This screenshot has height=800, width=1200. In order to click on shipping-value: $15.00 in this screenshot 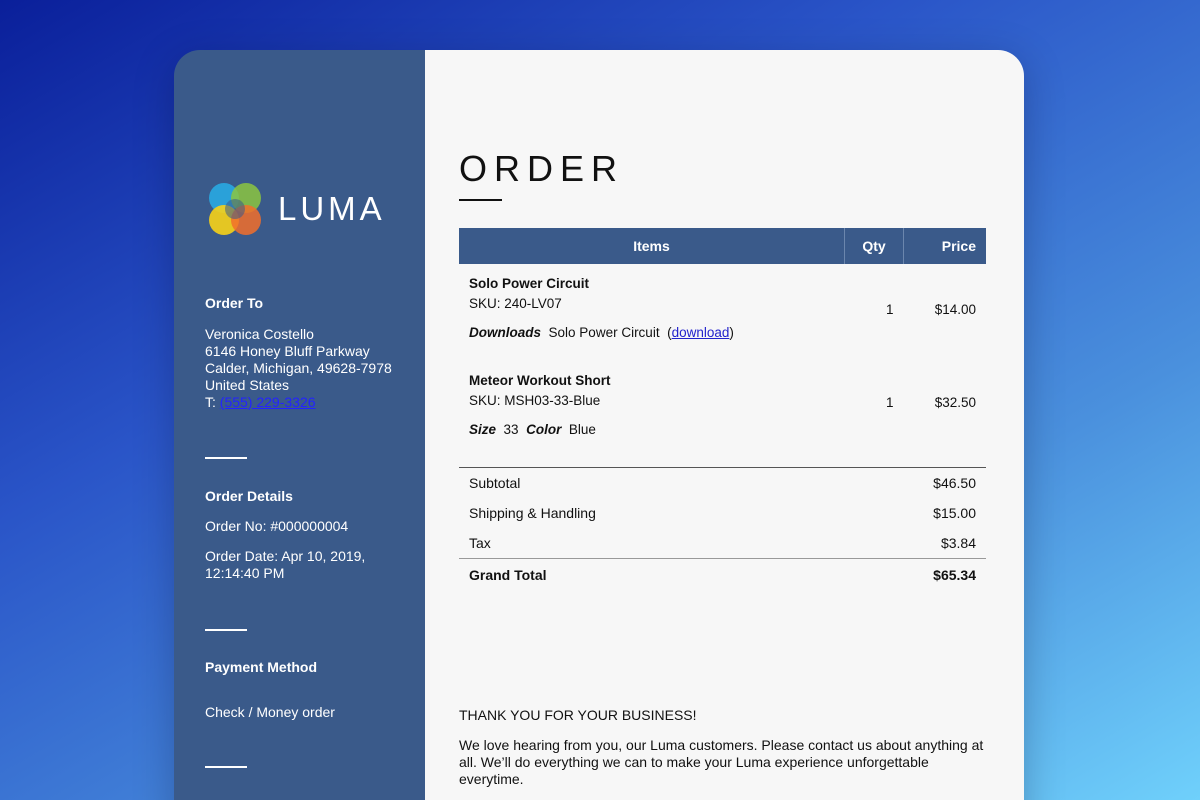, I will do `click(954, 513)`.